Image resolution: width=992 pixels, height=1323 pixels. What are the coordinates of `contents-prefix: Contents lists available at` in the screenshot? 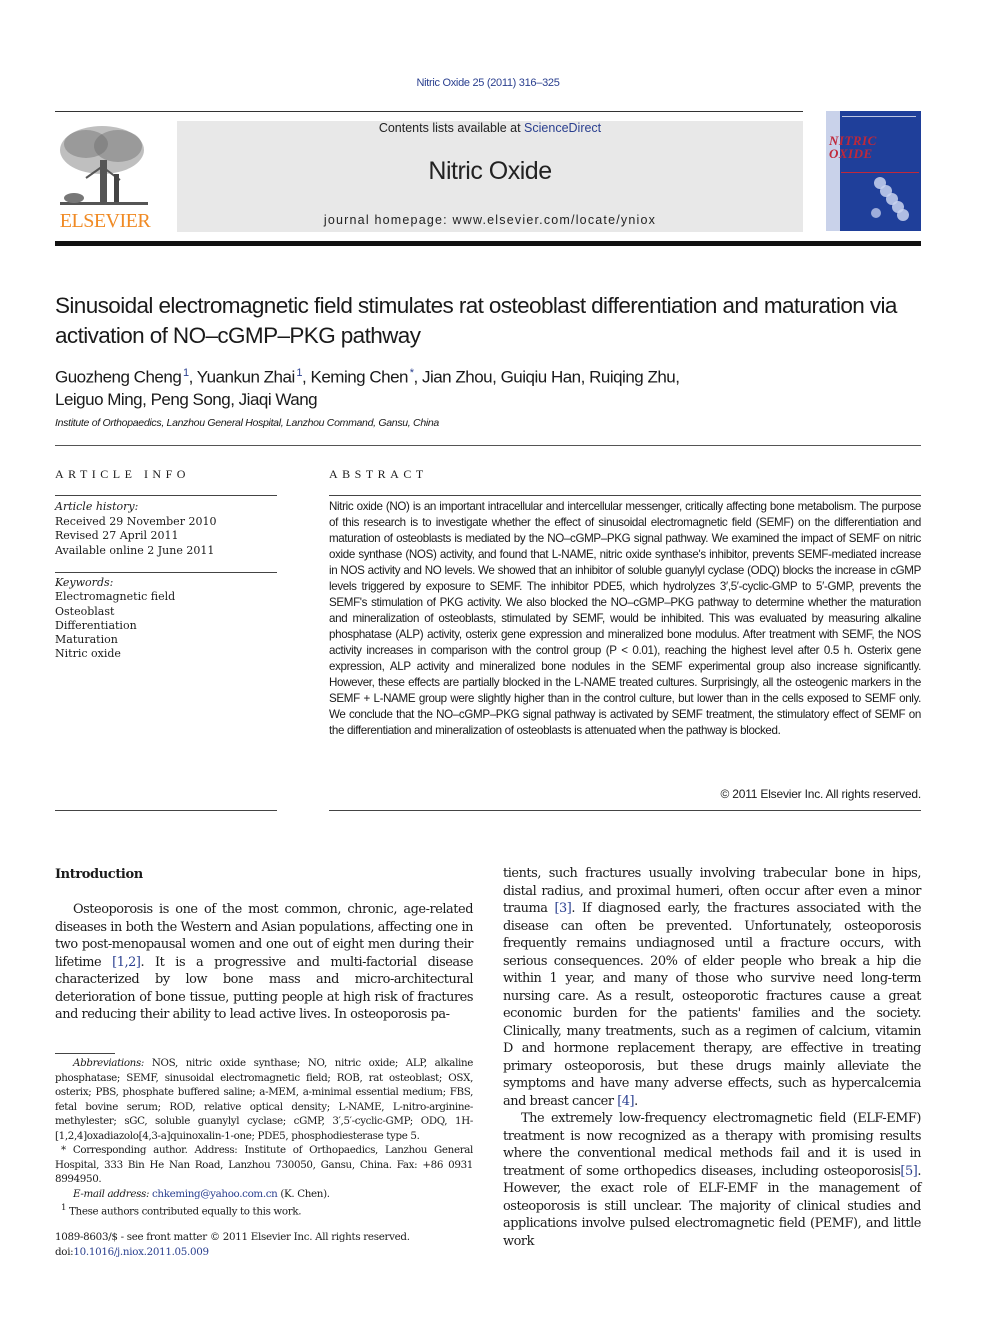 It's located at (451, 128).